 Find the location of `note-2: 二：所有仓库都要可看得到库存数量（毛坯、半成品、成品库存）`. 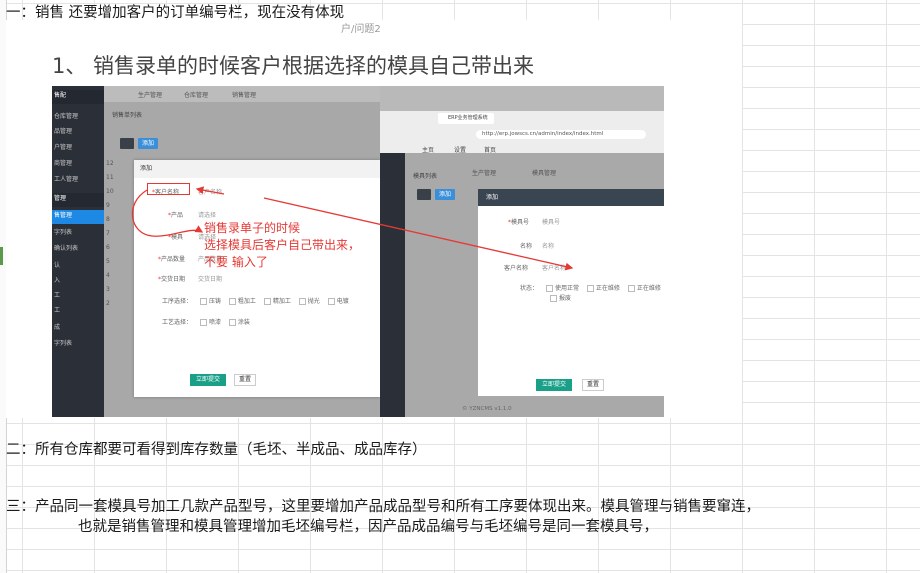

note-2: 二：所有仓库都要可看得到库存数量（毛坯、半成品、成品库存） is located at coordinates (216, 450).